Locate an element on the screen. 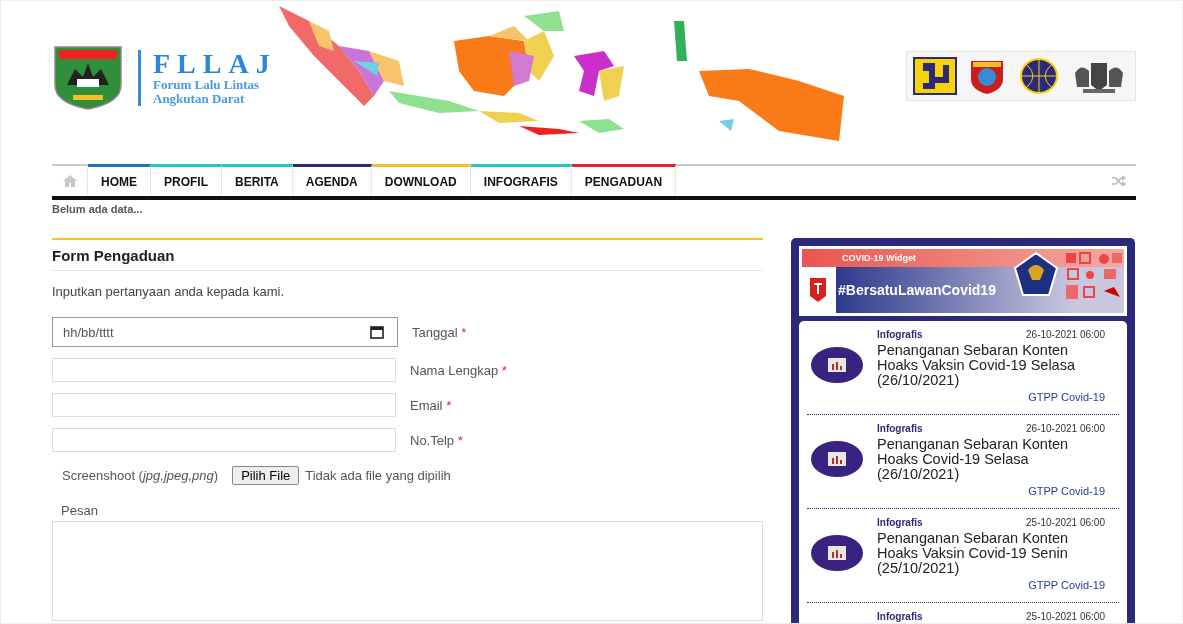 The image size is (1183, 624). file-label: Screenshoot (jpg,jpeg,png) is located at coordinates (140, 475).